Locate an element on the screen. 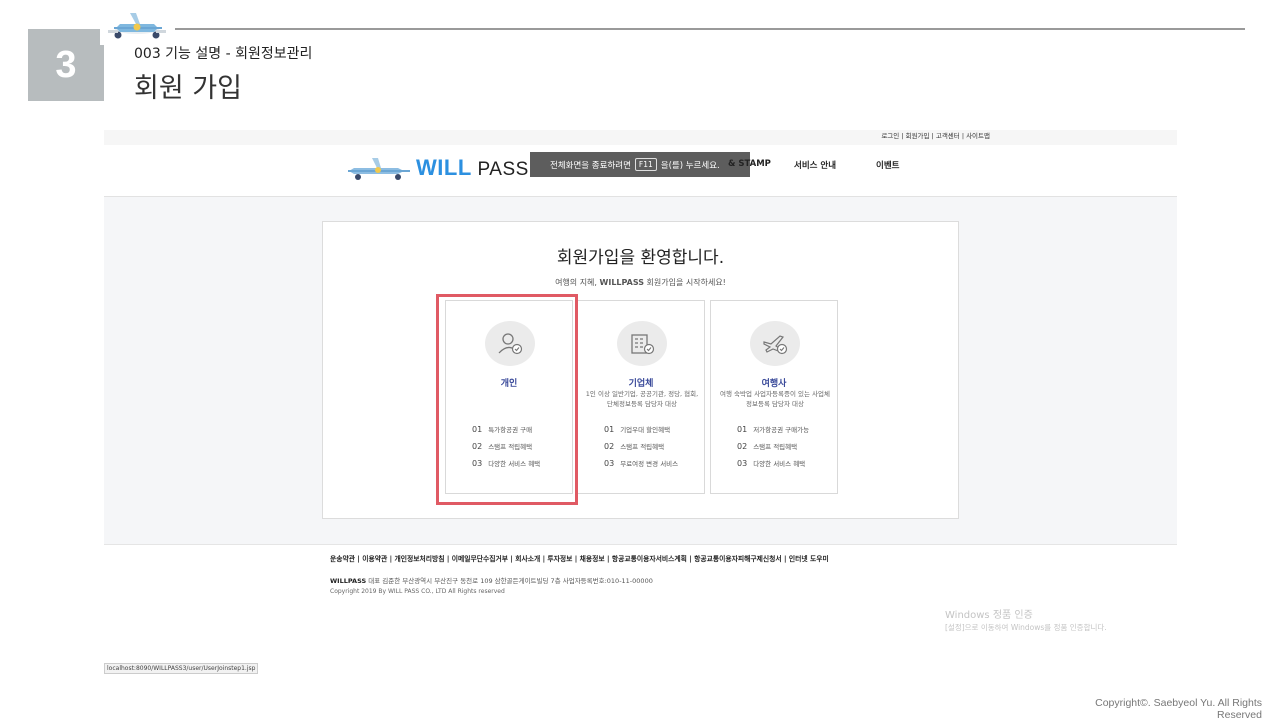  fullscreen-exit-banner: 전체화면을 종료하려면 F11 을(를) 누르세요. is located at coordinates (640, 164).